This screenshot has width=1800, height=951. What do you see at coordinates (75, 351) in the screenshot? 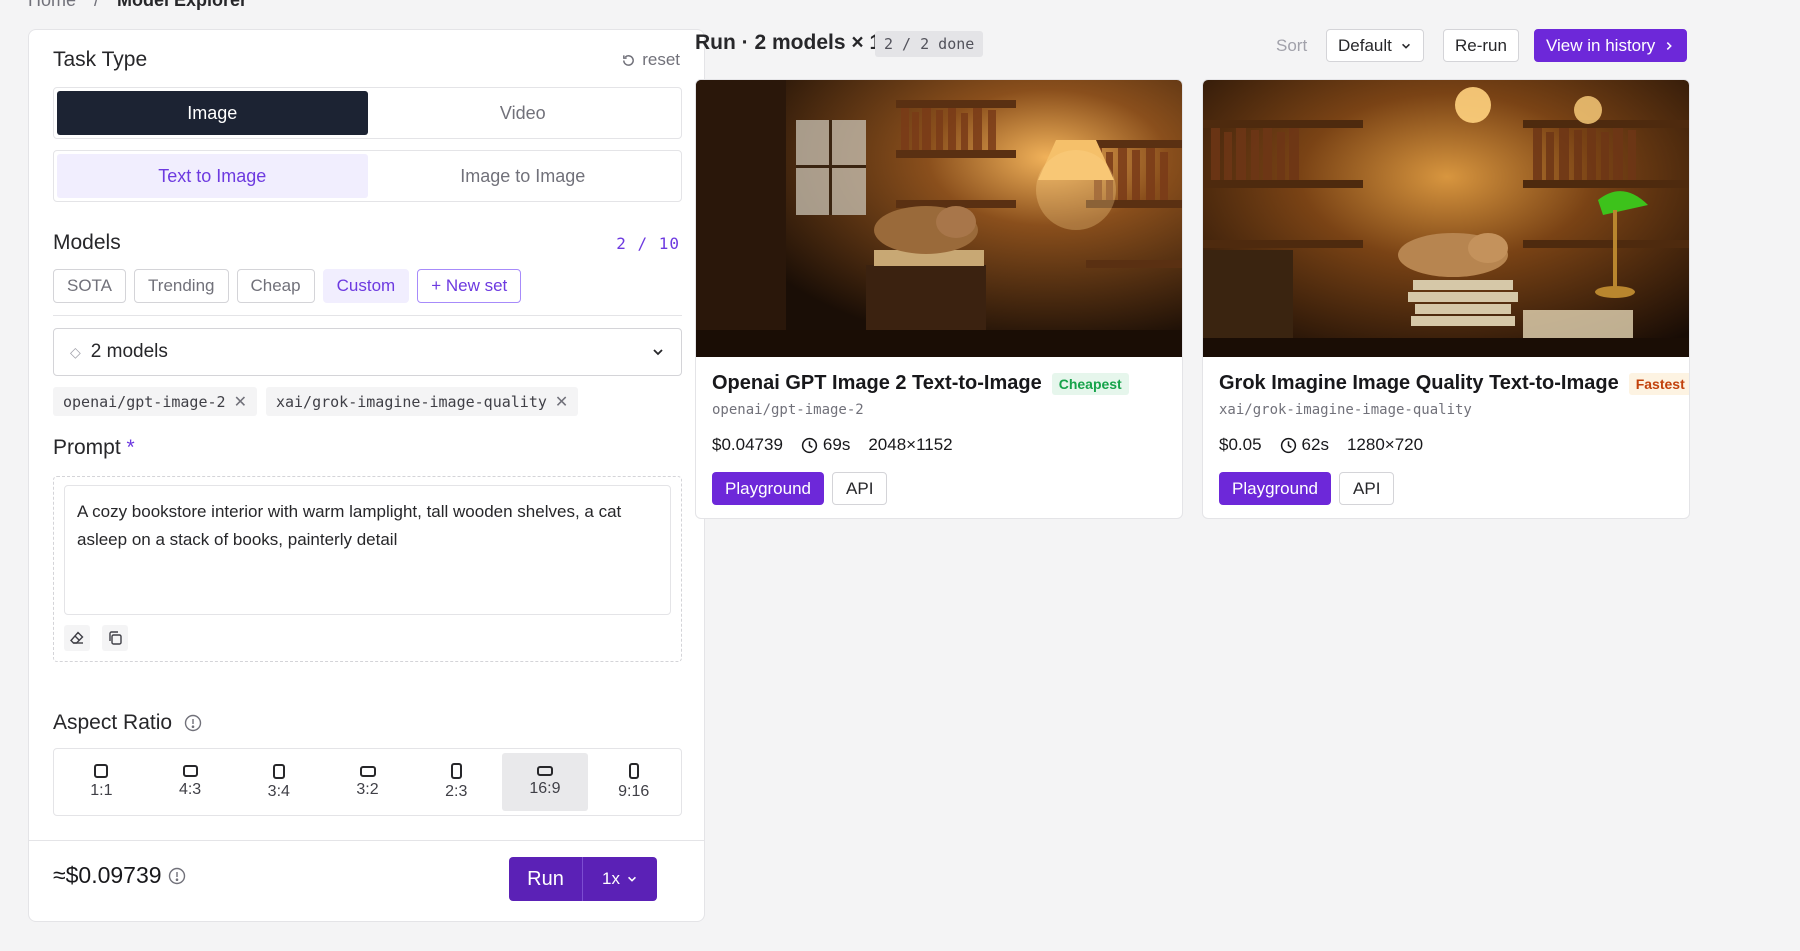
I see `diamond-icon: ◇` at bounding box center [75, 351].